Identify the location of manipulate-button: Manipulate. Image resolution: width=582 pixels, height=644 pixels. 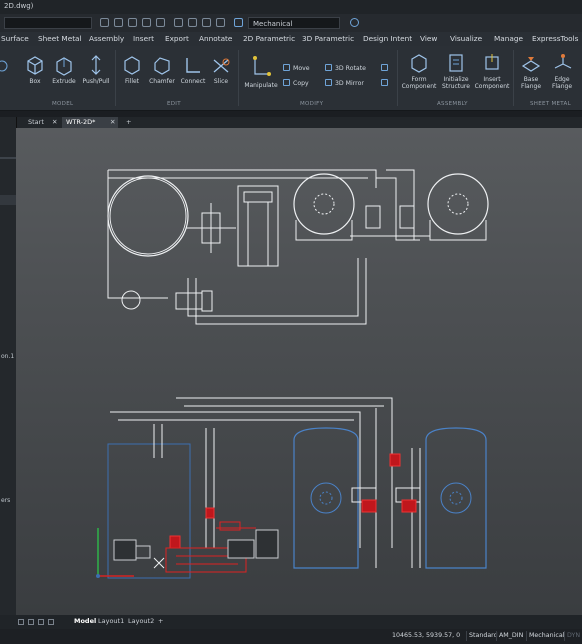
(261, 71).